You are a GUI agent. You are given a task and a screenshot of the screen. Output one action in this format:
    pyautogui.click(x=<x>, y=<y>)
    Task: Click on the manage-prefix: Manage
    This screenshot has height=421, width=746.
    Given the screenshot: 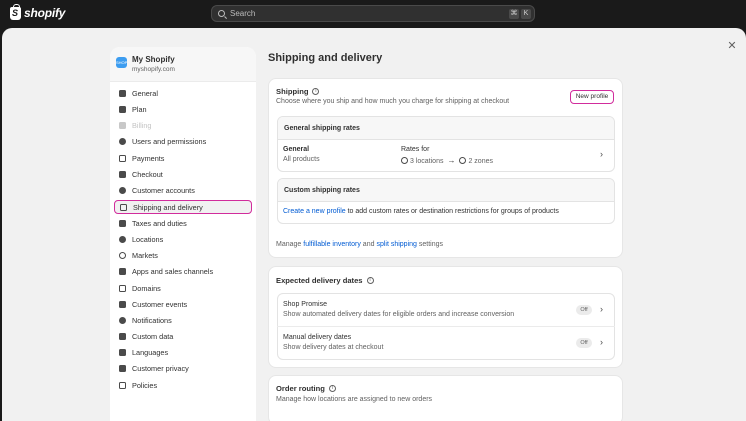 What is the action you would take?
    pyautogui.click(x=289, y=244)
    